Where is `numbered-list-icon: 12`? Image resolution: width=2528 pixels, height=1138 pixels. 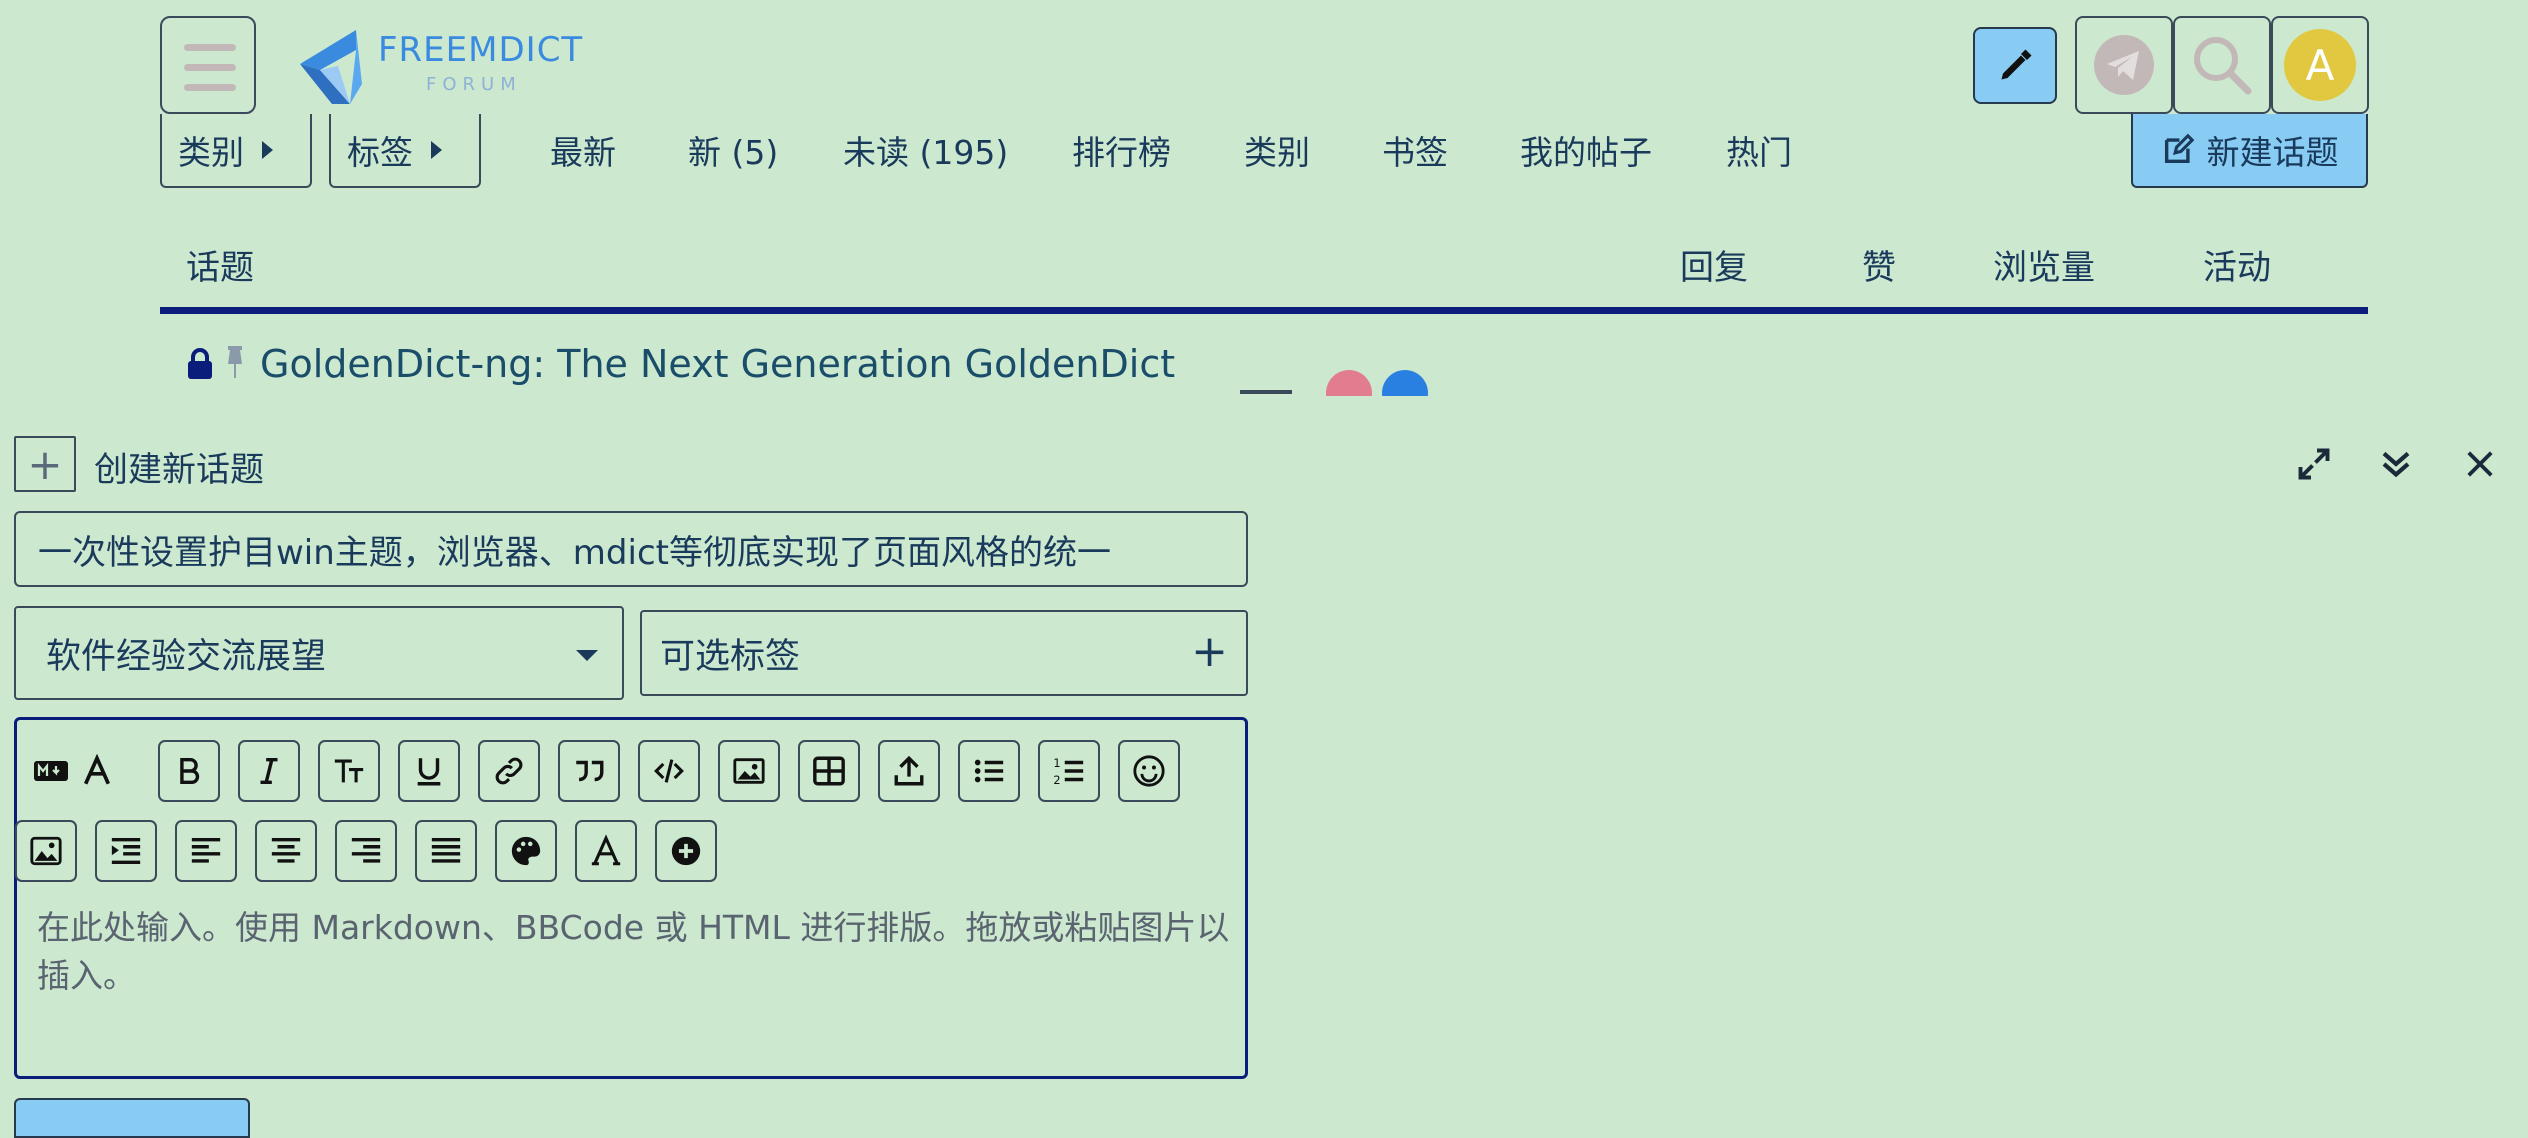 numbered-list-icon: 12 is located at coordinates (1068, 771).